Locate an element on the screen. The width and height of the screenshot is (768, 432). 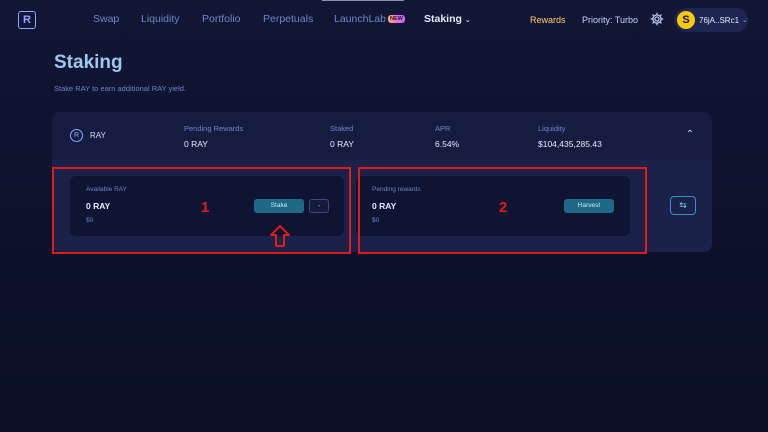
nav-item-staking-label: Staking is located at coordinates (443, 19).